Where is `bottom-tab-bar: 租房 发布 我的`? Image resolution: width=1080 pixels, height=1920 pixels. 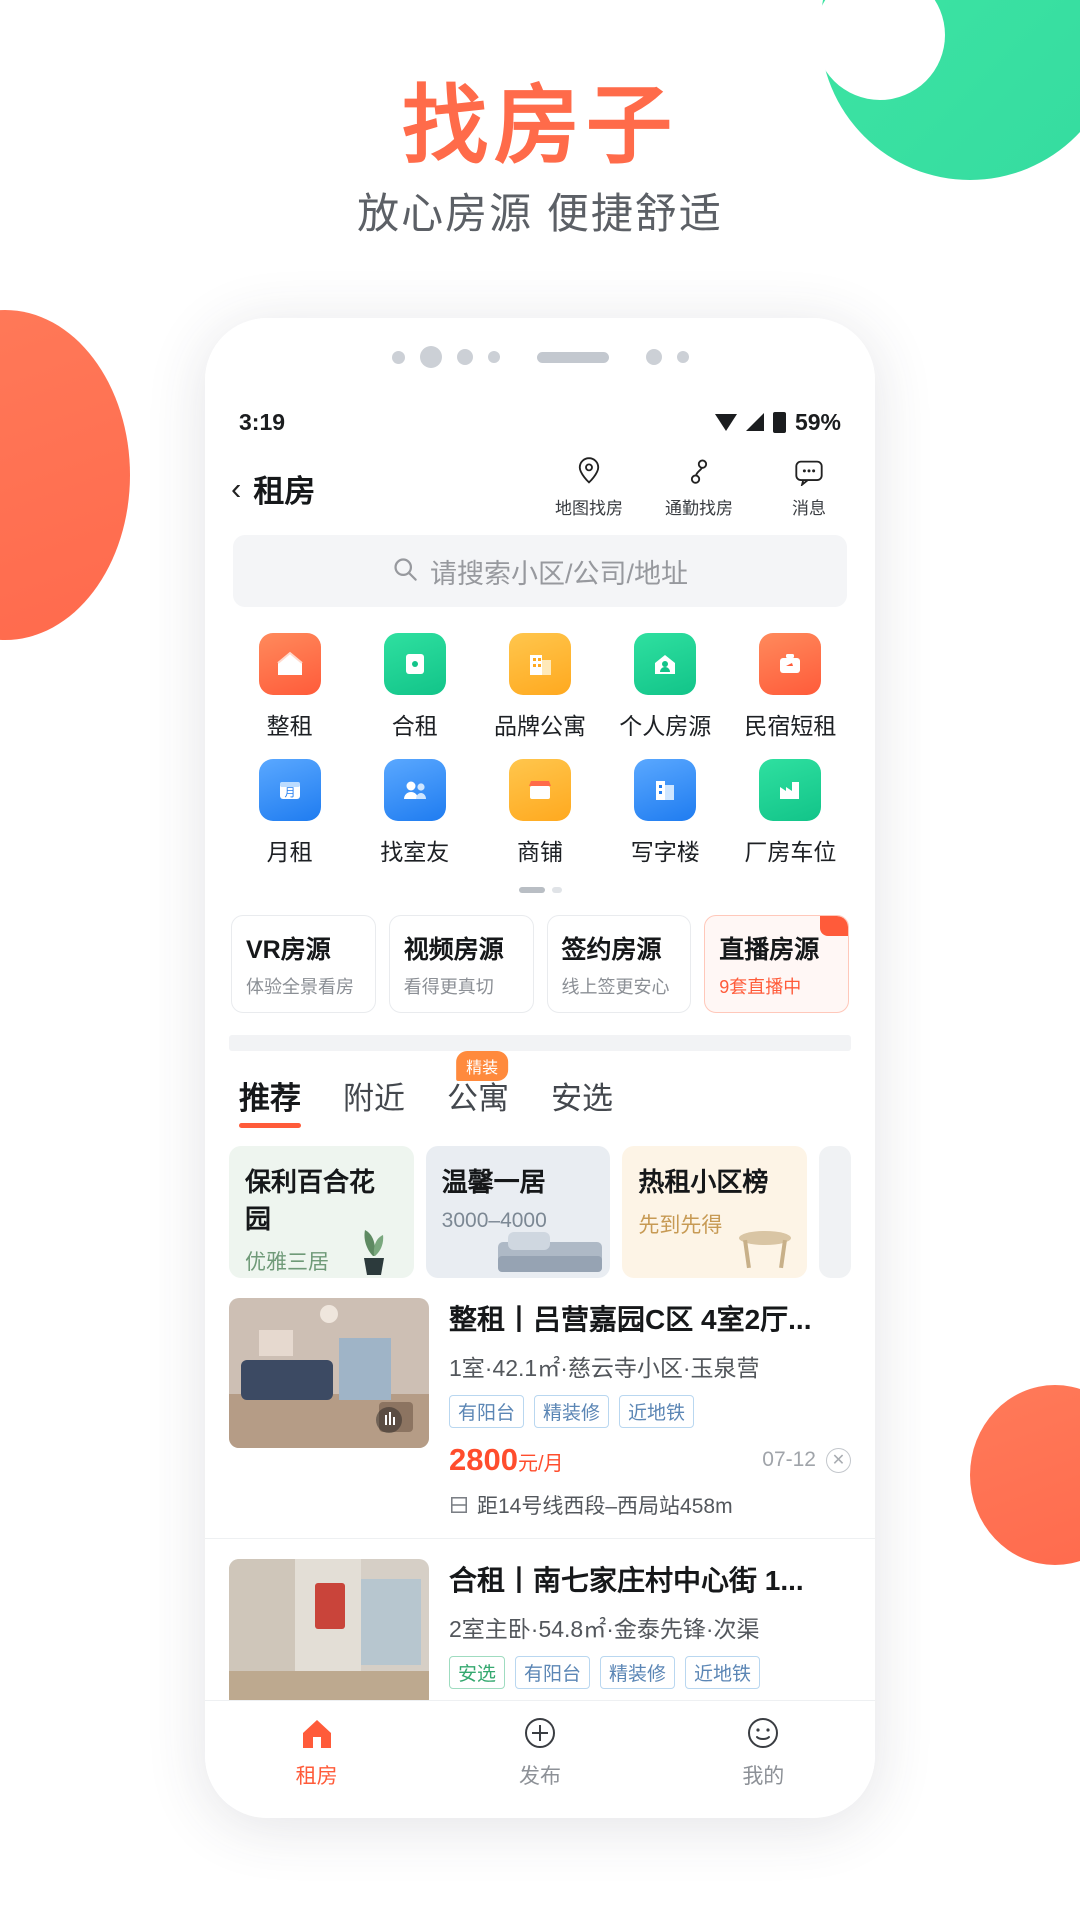 bottom-tab-bar: 租房 发布 我的 is located at coordinates (540, 1759).